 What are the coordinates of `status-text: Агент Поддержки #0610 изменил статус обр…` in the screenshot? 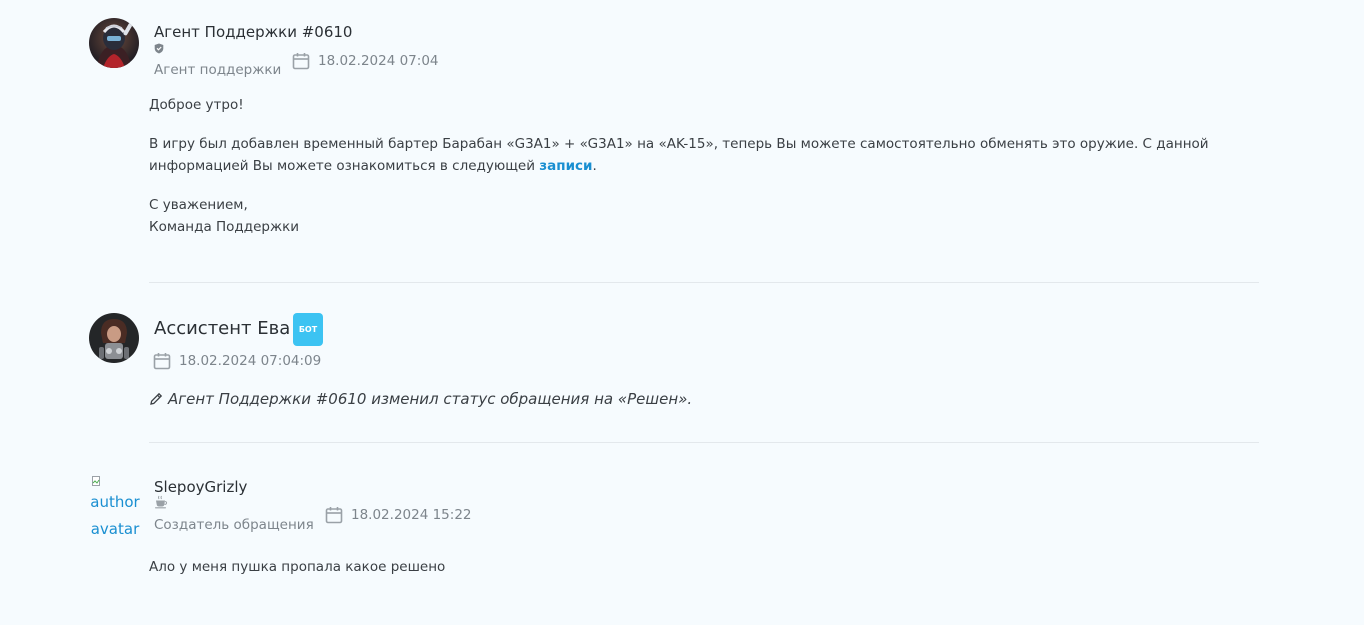 It's located at (430, 399).